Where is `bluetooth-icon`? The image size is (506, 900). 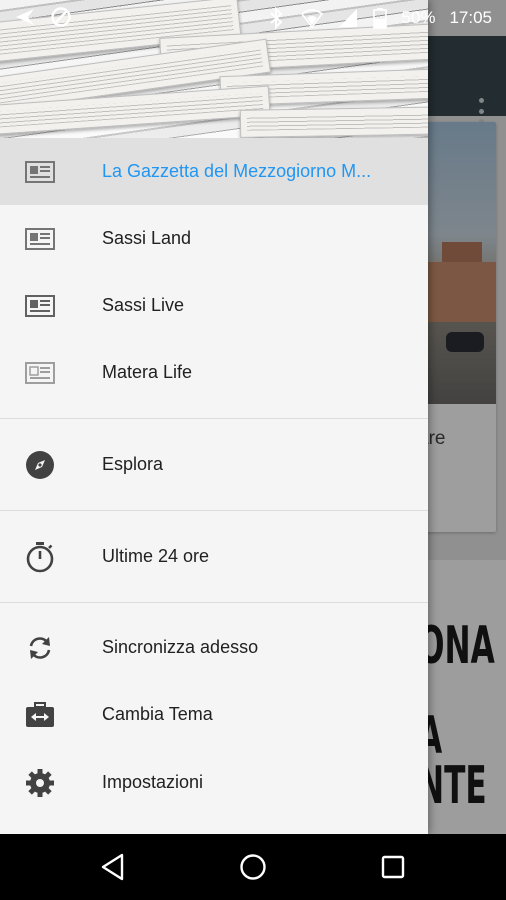 bluetooth-icon is located at coordinates (276, 18).